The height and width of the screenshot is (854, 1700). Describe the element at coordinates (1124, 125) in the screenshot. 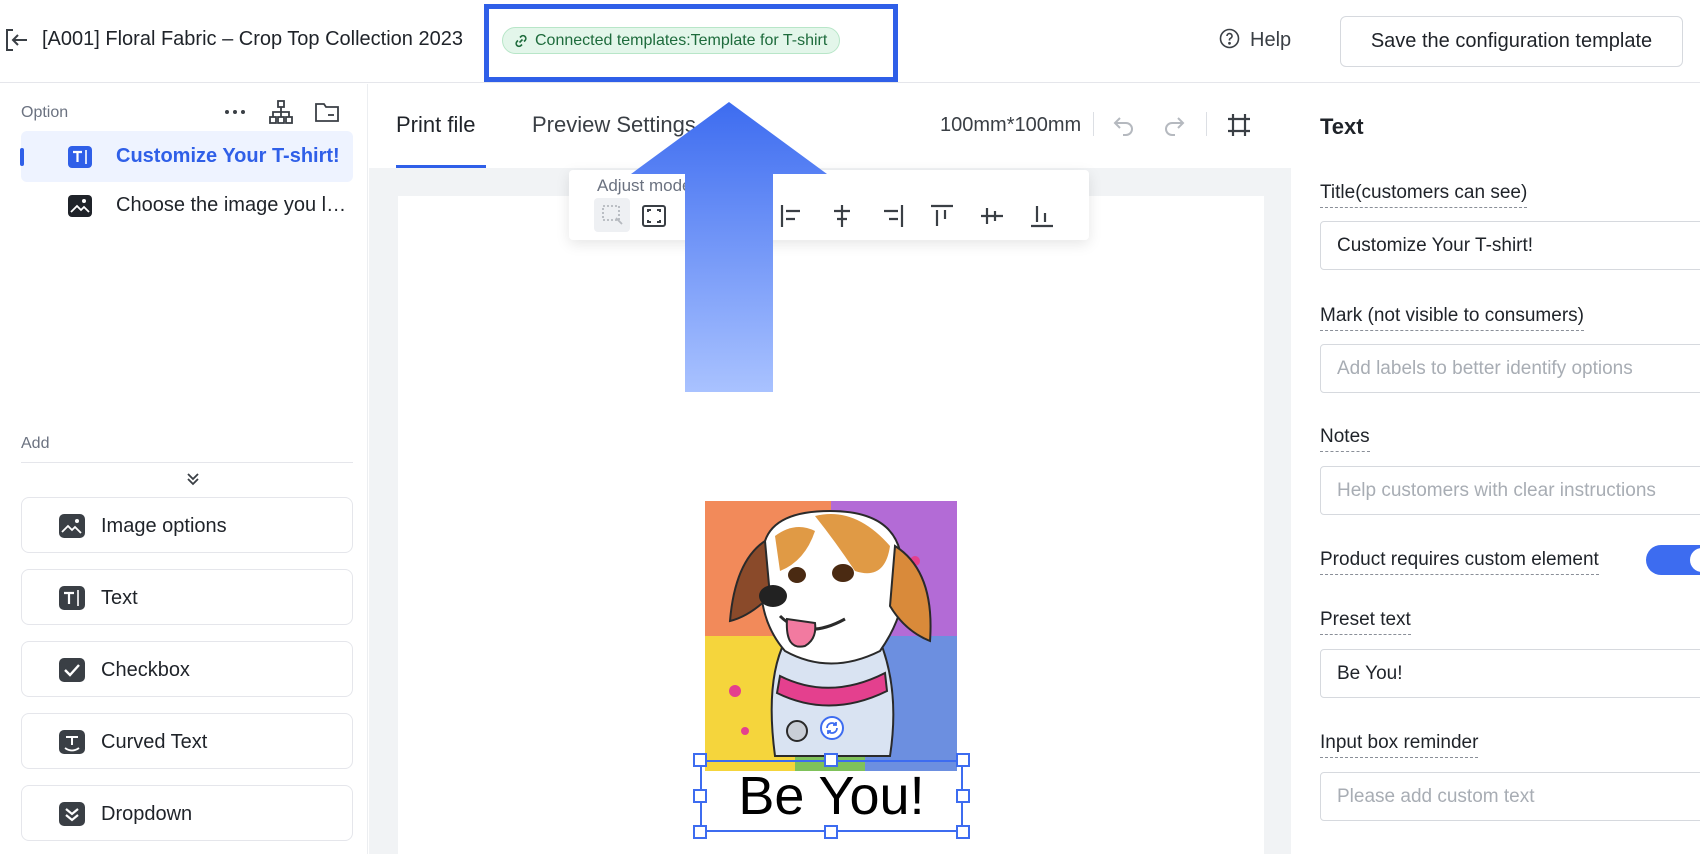

I see `undo-icon` at that location.